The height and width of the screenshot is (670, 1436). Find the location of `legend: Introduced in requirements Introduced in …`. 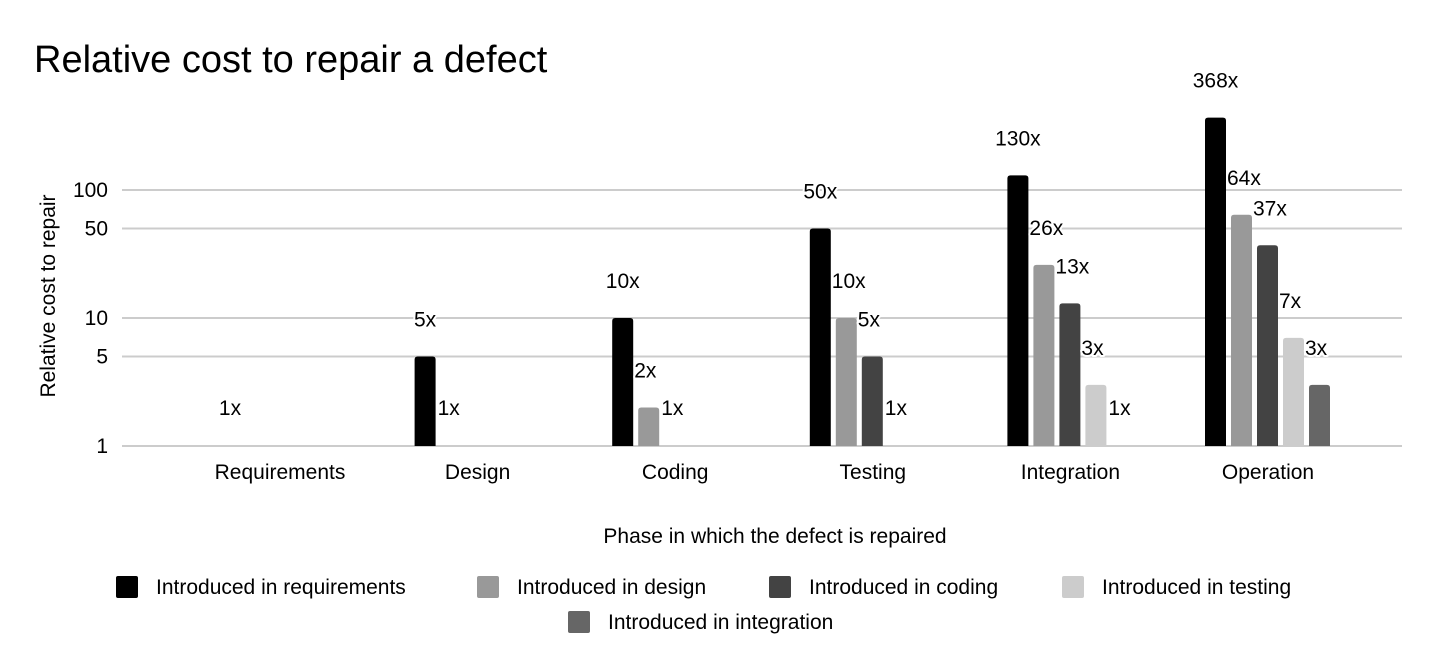

legend: Introduced in requirements Introduced in … is located at coordinates (703, 605).